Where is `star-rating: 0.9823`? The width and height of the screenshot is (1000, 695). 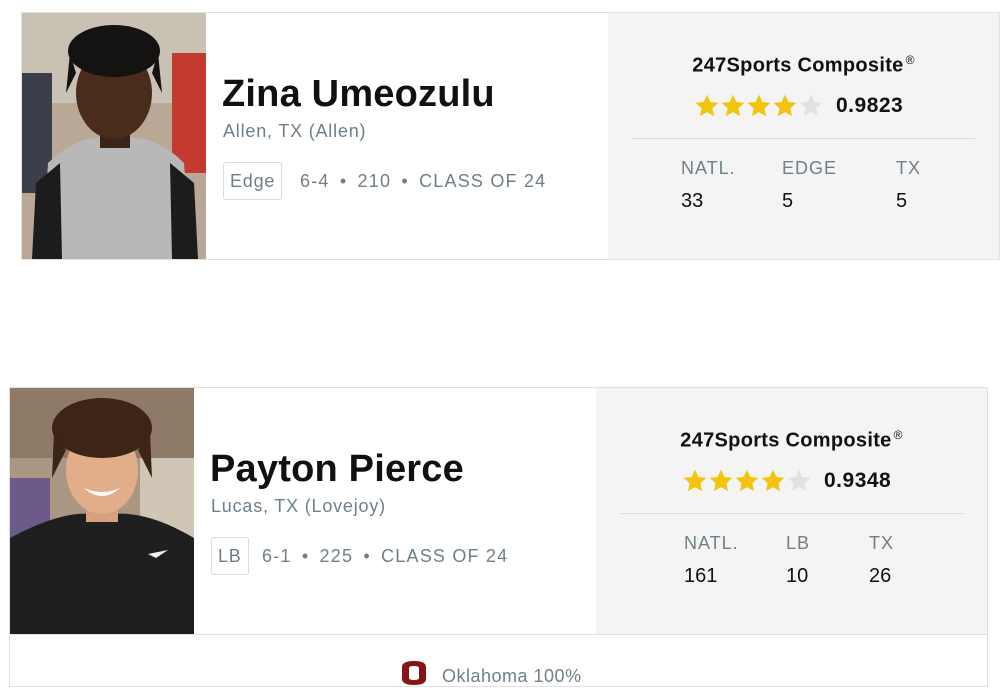 star-rating: 0.9823 is located at coordinates (798, 106).